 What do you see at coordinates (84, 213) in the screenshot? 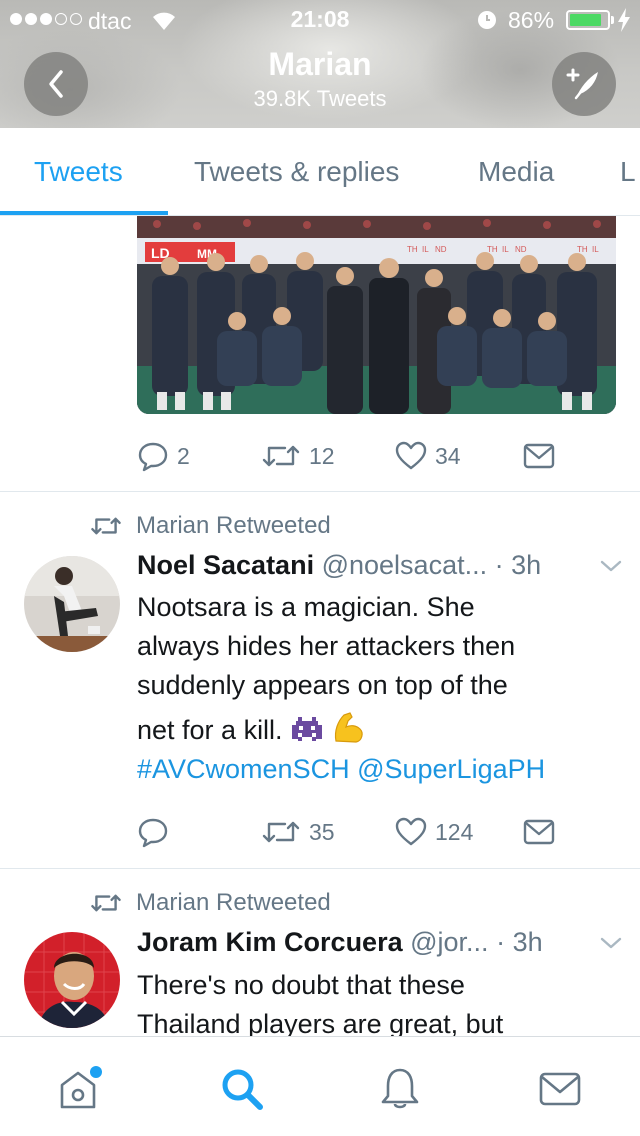
I see `active-tab-indicator` at bounding box center [84, 213].